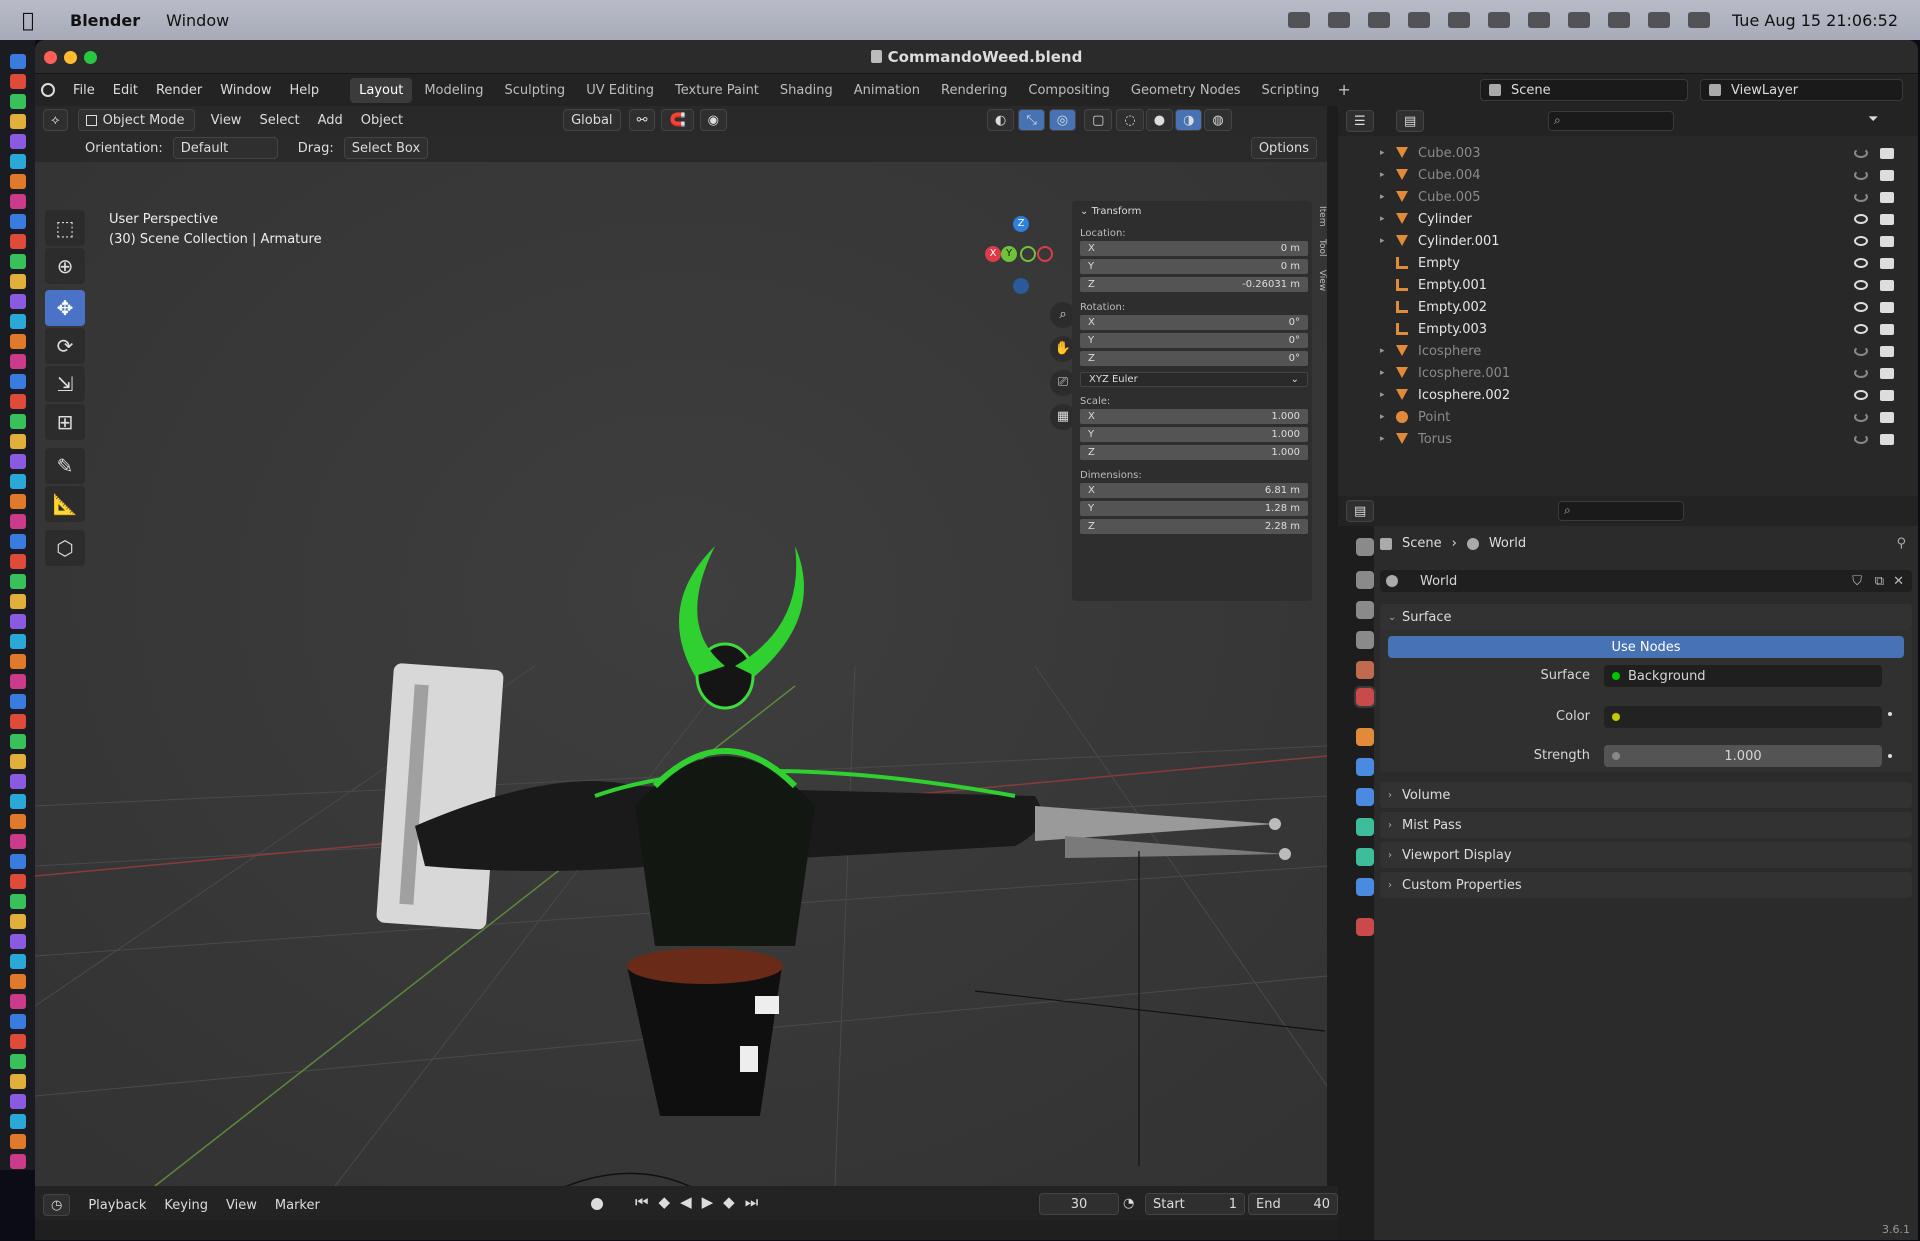 Image resolution: width=1920 pixels, height=1241 pixels. I want to click on mode-selector: Object Mode, so click(136, 120).